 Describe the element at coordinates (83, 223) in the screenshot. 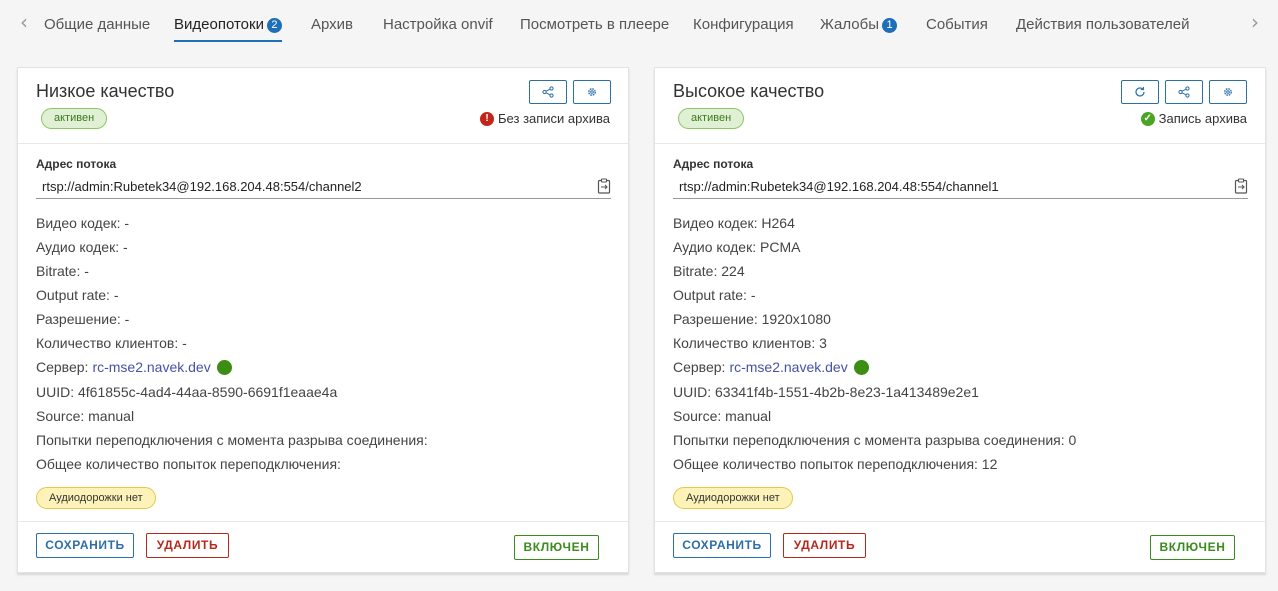

I see `video-codec: Видео кодек: -` at that location.